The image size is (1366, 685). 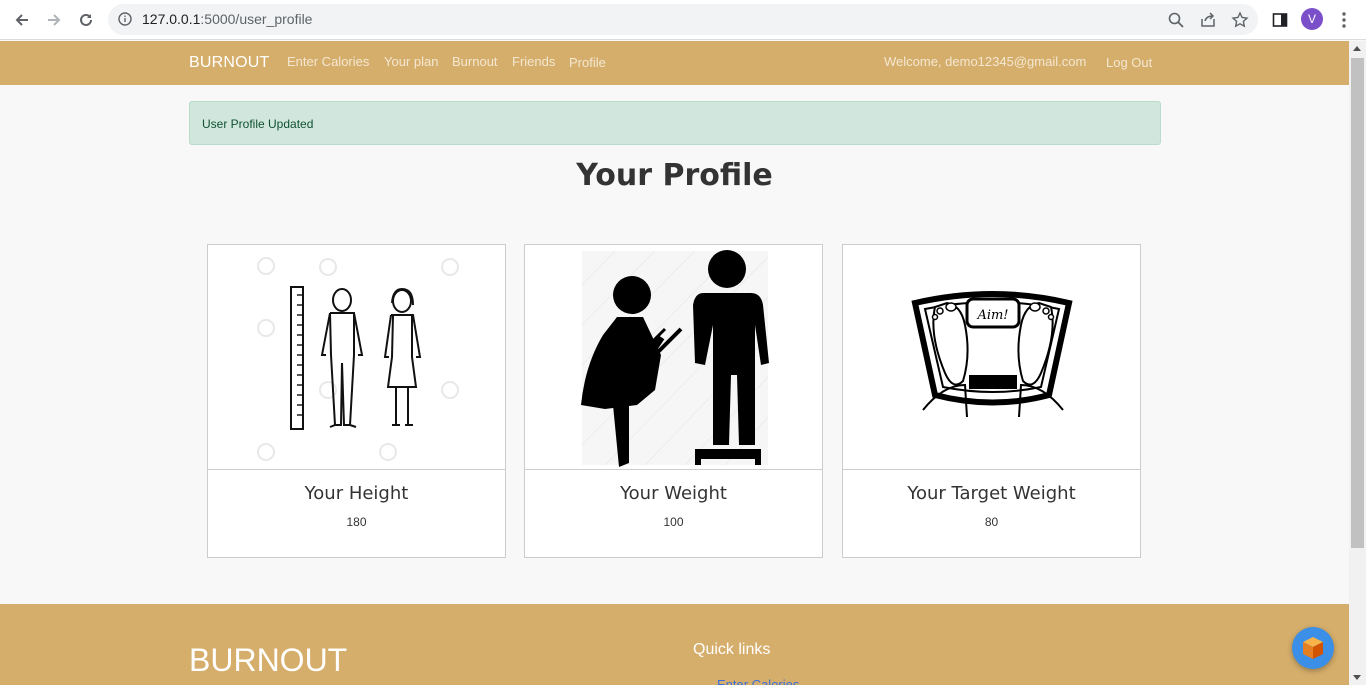 What do you see at coordinates (356, 522) in the screenshot?
I see `height-value: 180` at bounding box center [356, 522].